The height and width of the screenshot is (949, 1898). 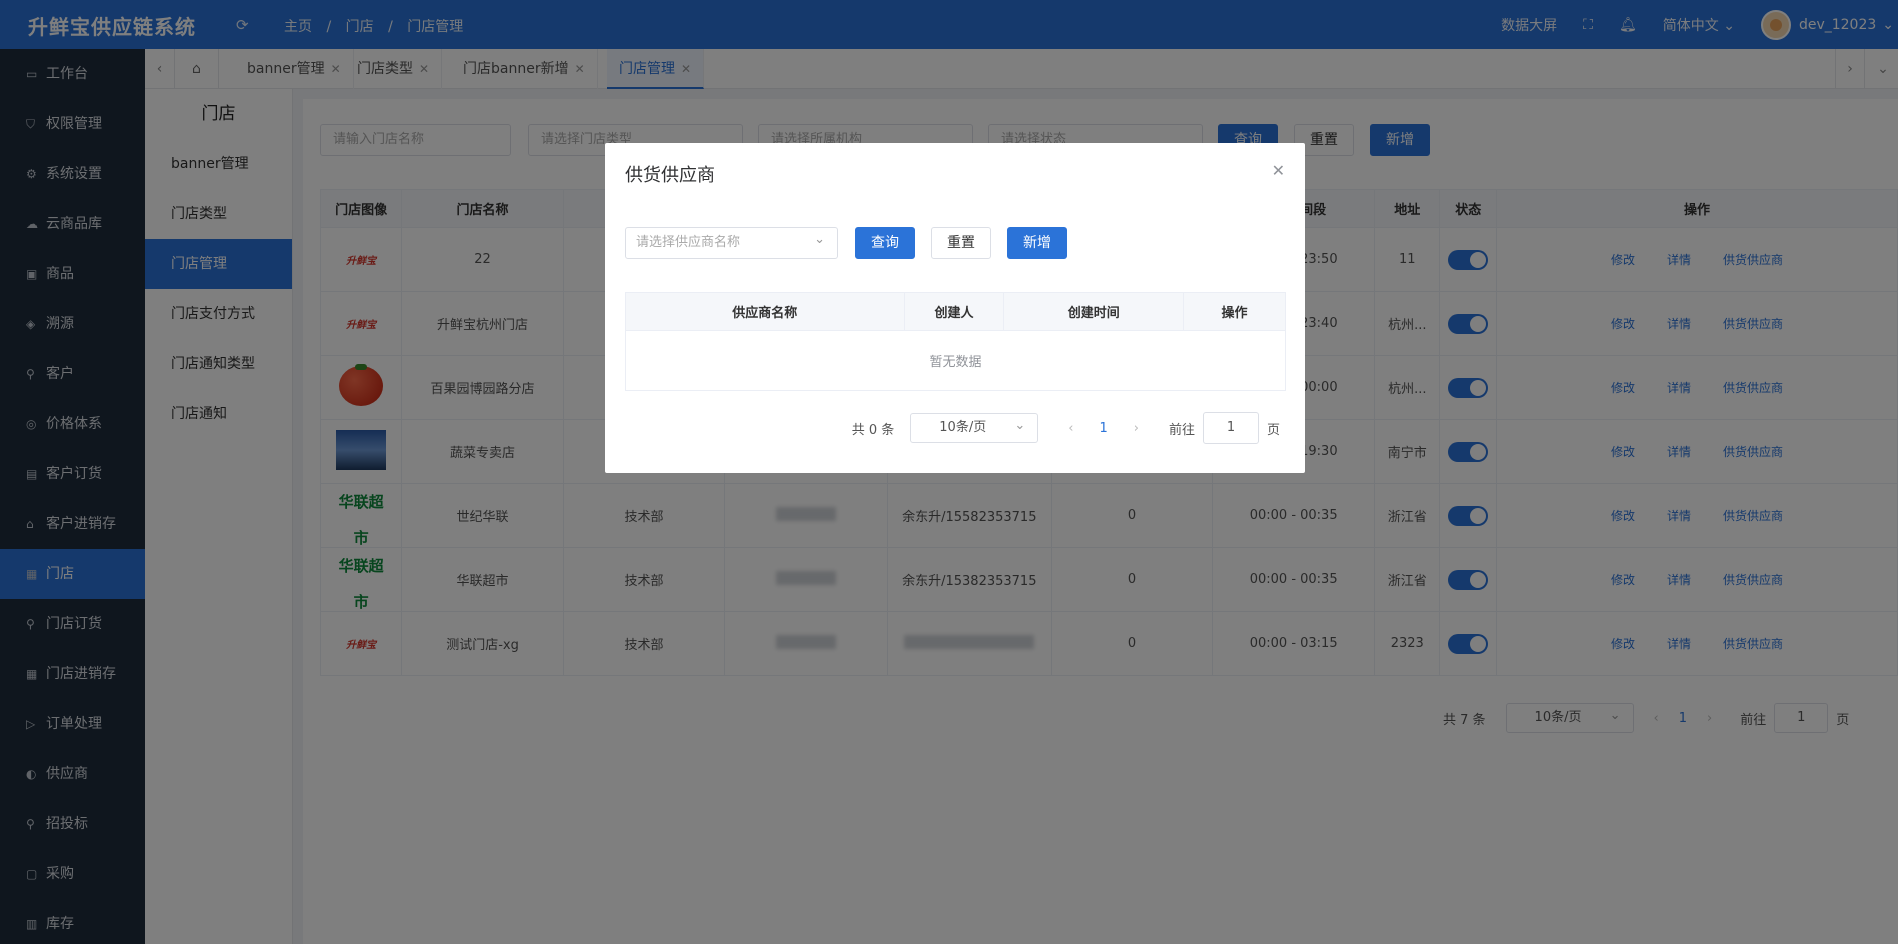 What do you see at coordinates (1234, 311) in the screenshot?
I see `col-operation: 操作` at bounding box center [1234, 311].